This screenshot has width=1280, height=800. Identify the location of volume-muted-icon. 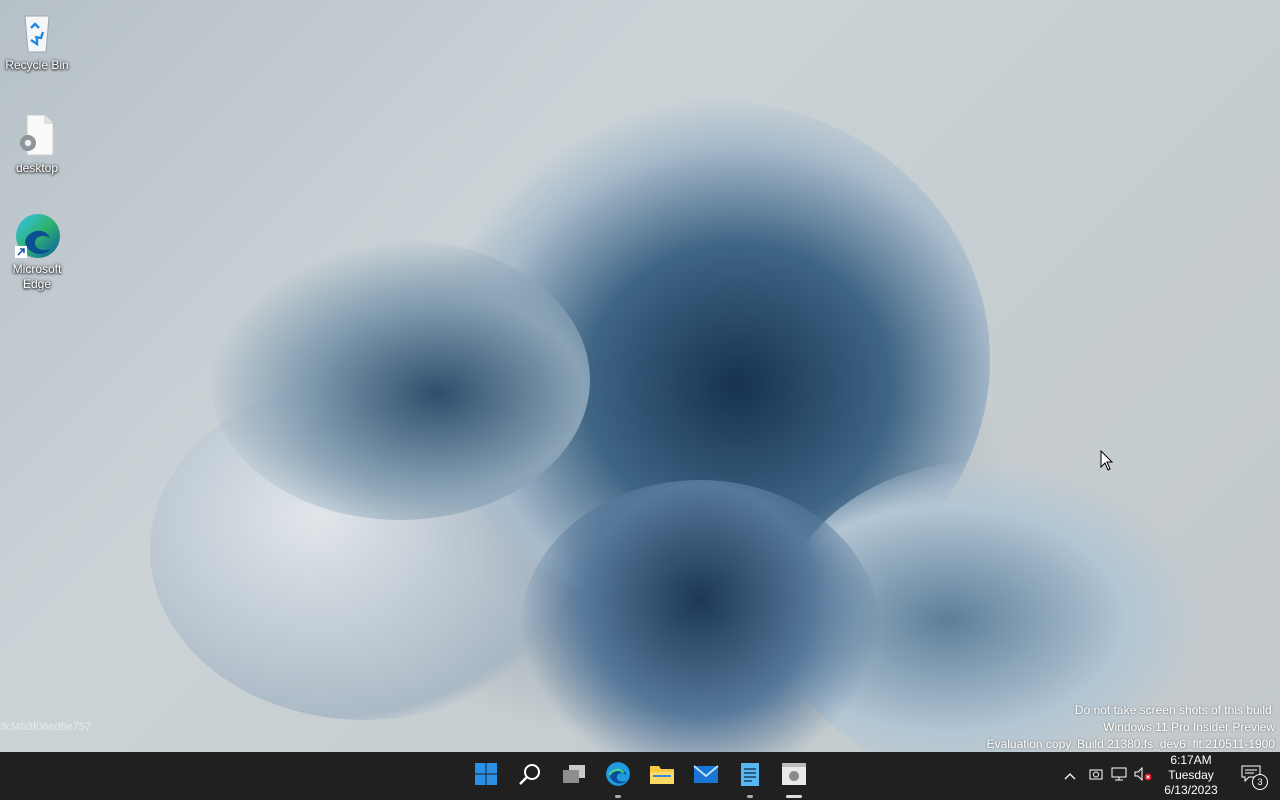
(1143, 776).